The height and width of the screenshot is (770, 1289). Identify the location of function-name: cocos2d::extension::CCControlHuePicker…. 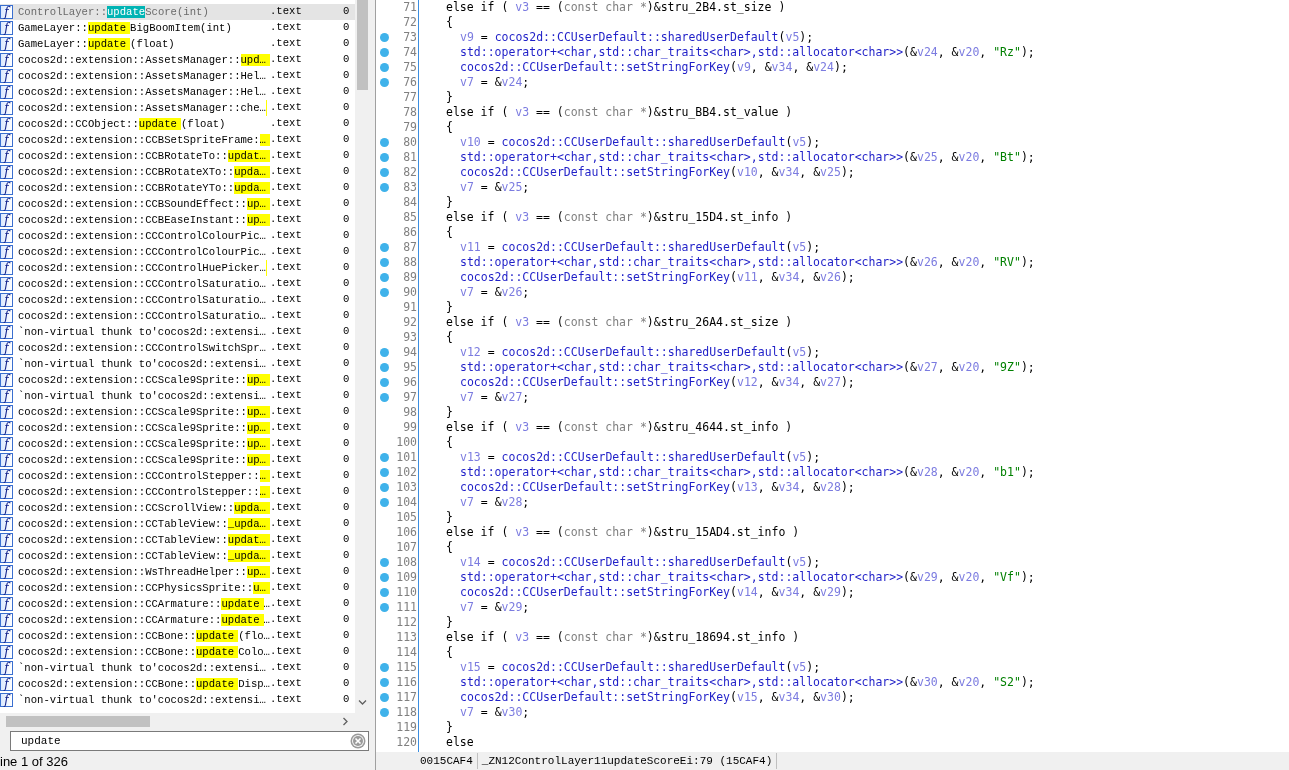
(142, 268).